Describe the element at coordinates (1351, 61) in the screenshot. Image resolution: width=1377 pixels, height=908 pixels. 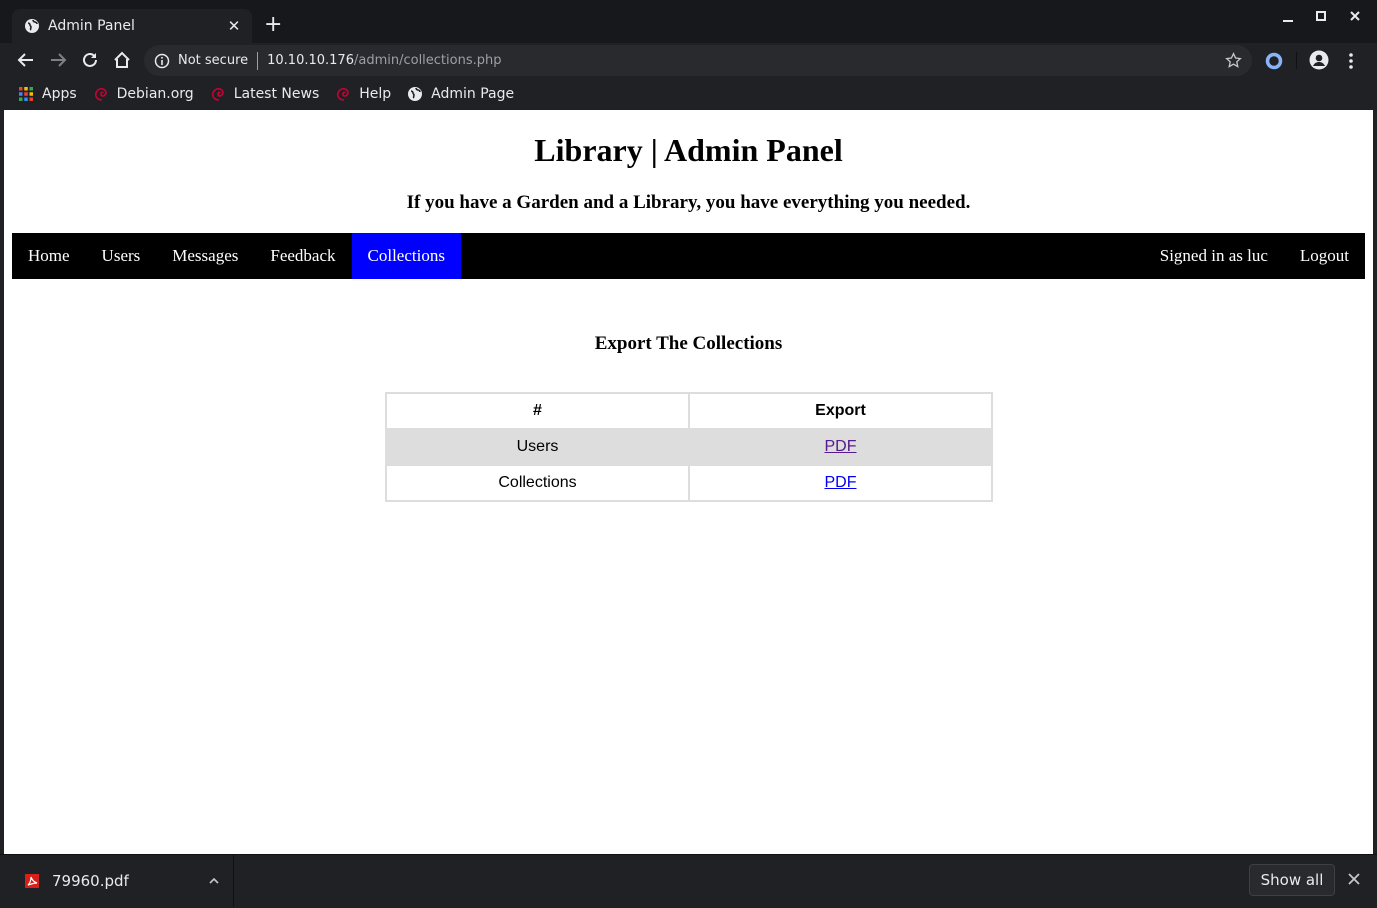
I see `menu-dots-icon` at that location.